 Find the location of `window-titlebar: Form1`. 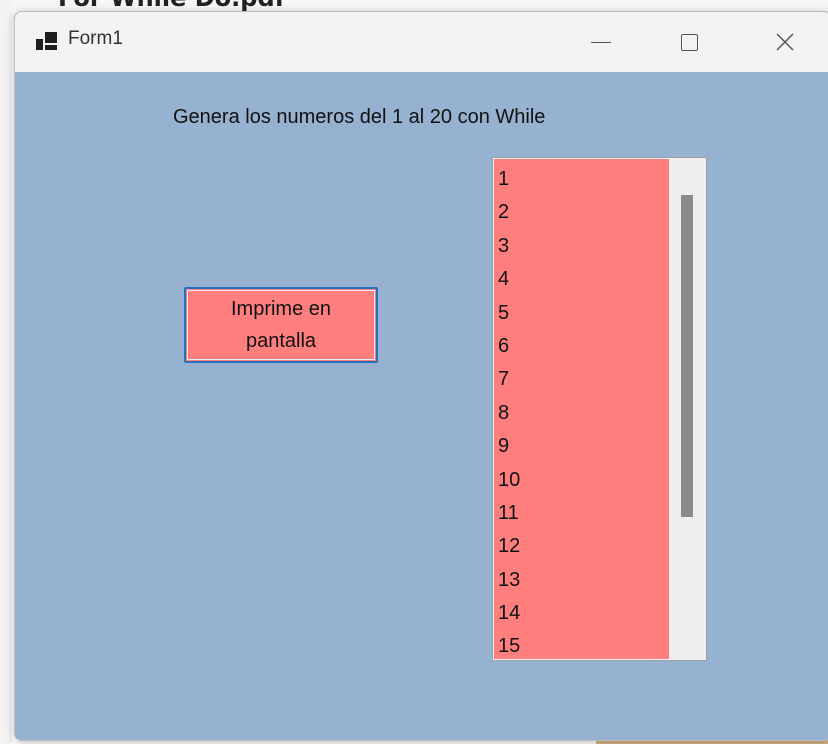

window-titlebar: Form1 is located at coordinates (421, 42).